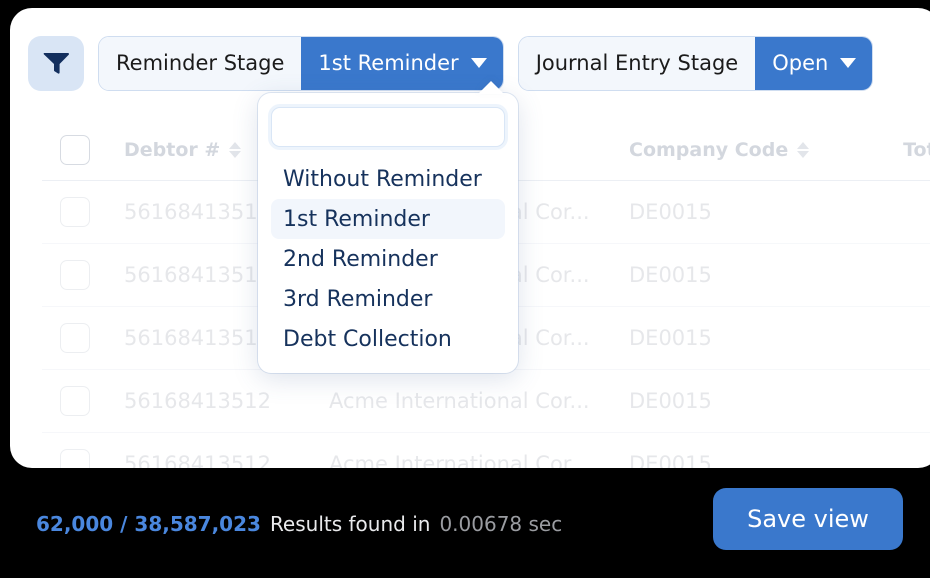  I want to click on column-header-total: Total, so click(879, 150).